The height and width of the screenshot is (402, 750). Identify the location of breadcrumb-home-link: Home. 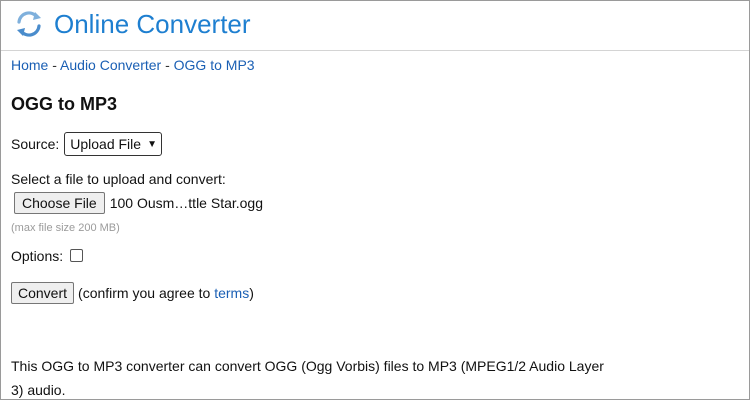
(29, 65).